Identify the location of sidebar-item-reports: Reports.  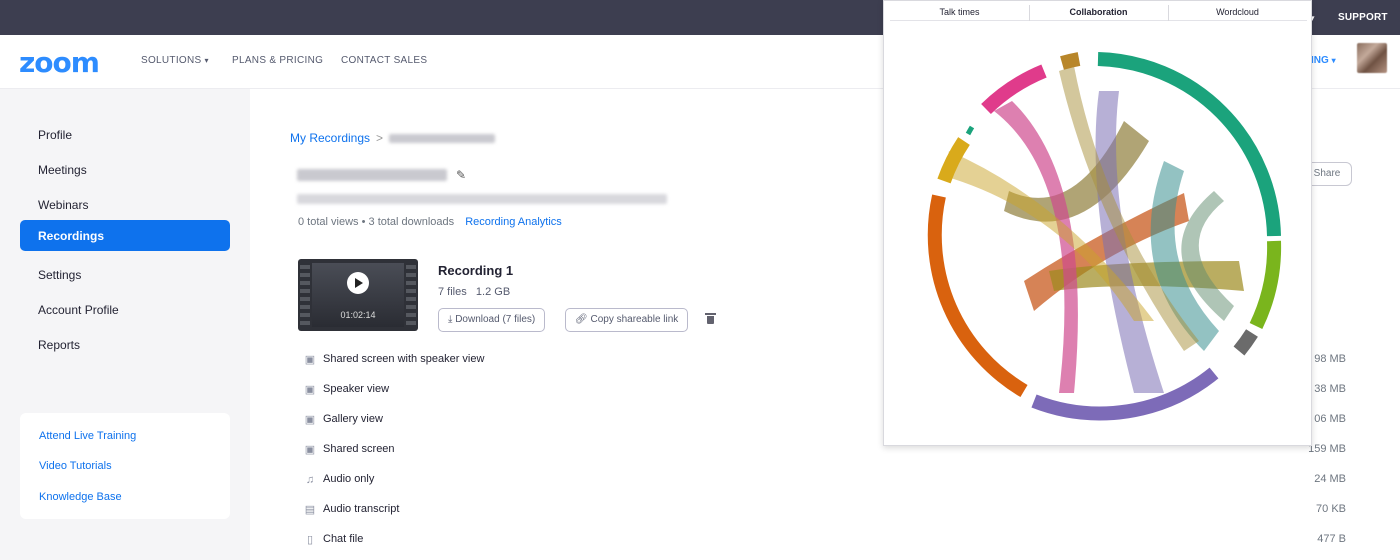
(125, 344).